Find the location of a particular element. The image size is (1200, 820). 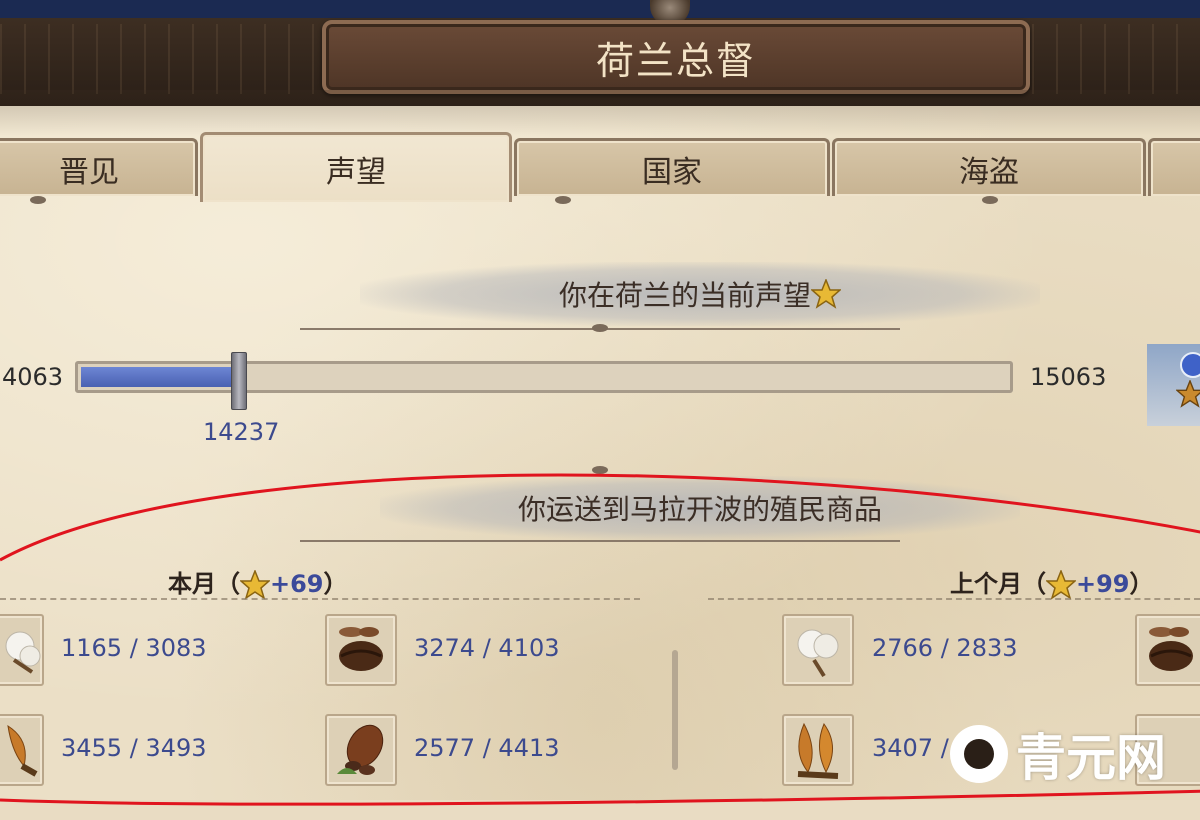

rank-star-icon is located at coordinates (1188, 394).